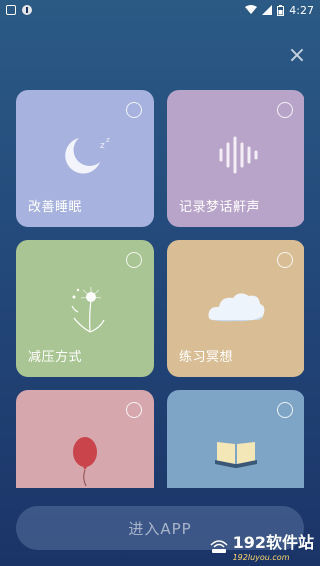 Image resolution: width=320 pixels, height=566 pixels. What do you see at coordinates (160, 10) in the screenshot?
I see `status-bar: 4:27` at bounding box center [160, 10].